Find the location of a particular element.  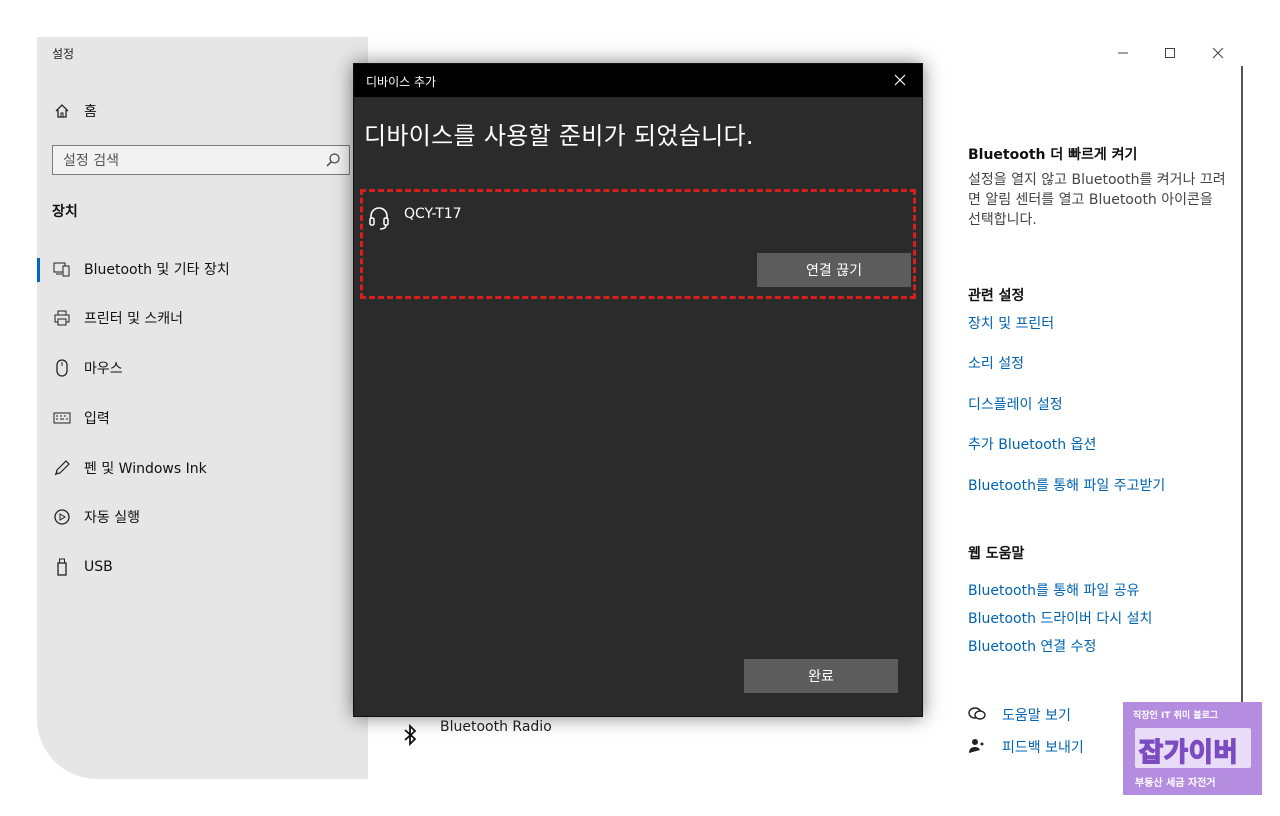

dialog-close-button is located at coordinates (900, 80).